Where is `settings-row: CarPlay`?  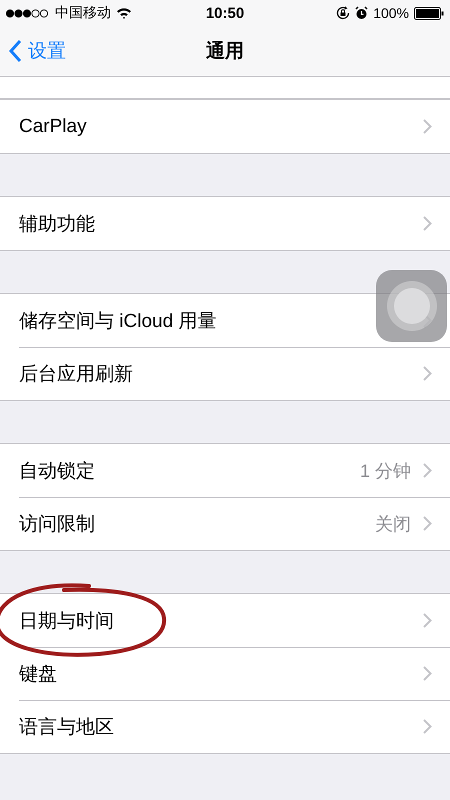 settings-row: CarPlay is located at coordinates (225, 126).